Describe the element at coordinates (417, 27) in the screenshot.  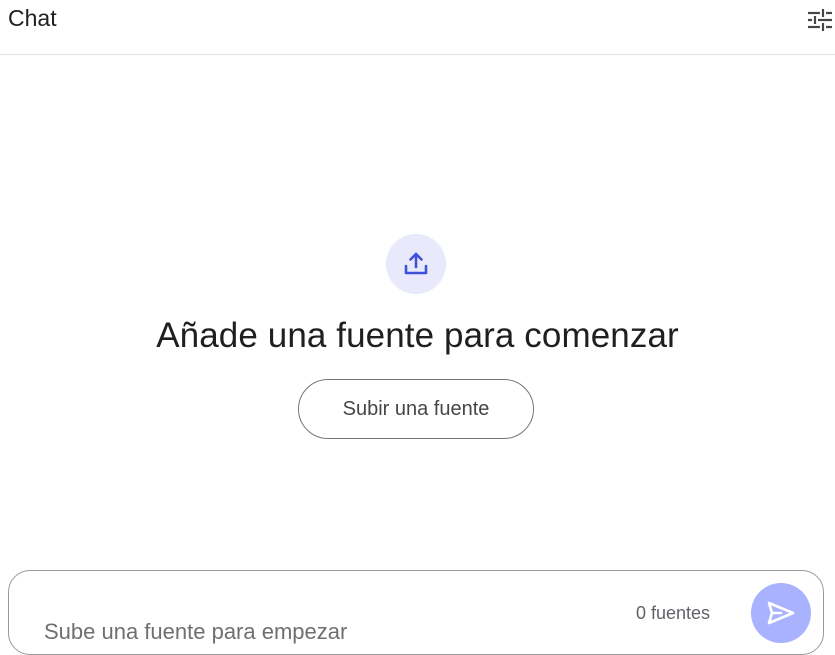
I see `header: Chat` at that location.